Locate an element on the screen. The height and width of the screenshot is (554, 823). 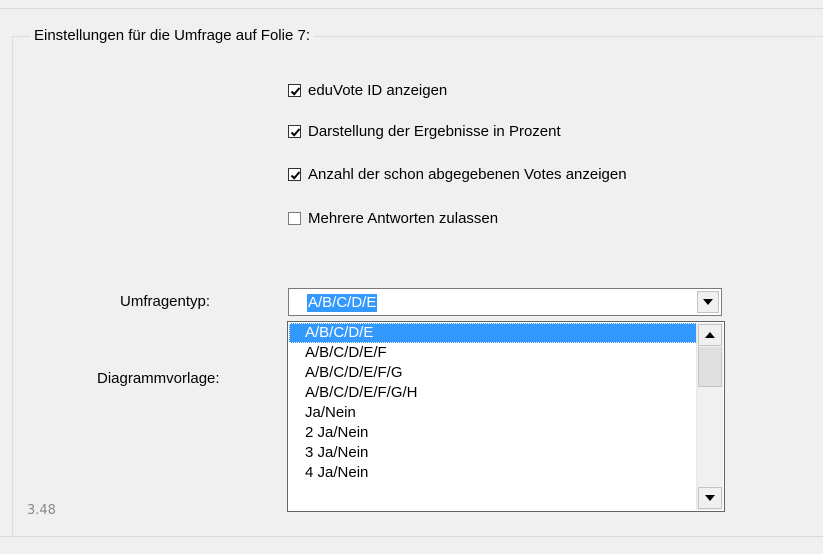
option-show-eduvote-id: eduVote ID anzeigen is located at coordinates (367, 90).